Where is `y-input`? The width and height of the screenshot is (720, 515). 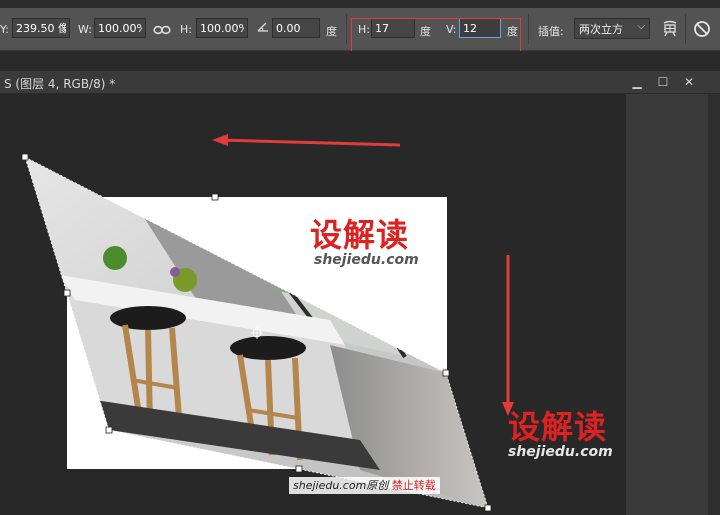
y-input is located at coordinates (41, 28).